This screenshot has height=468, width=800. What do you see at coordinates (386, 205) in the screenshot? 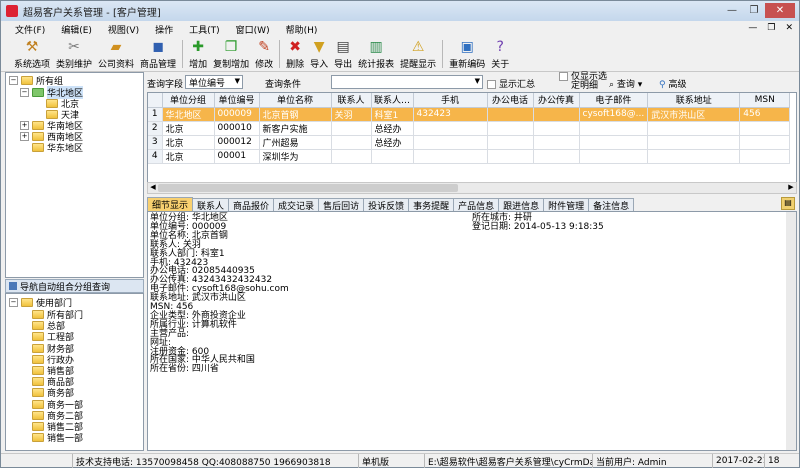
I see `tab-item: 投诉反馈` at bounding box center [386, 205].